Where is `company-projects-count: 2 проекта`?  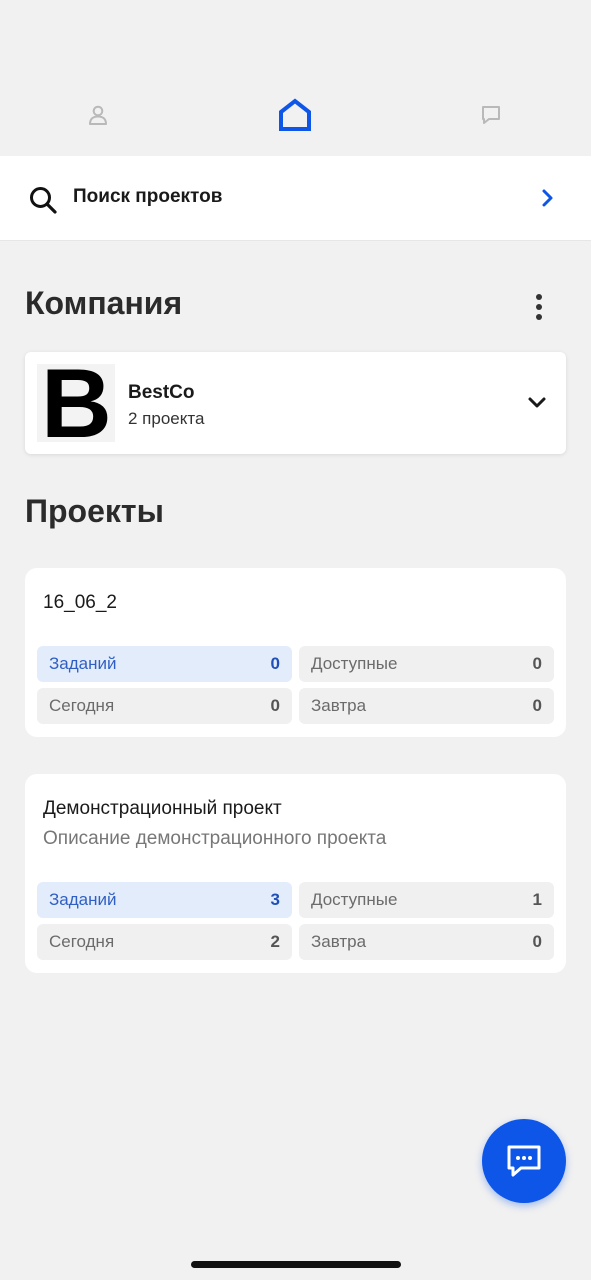 company-projects-count: 2 проекта is located at coordinates (166, 418).